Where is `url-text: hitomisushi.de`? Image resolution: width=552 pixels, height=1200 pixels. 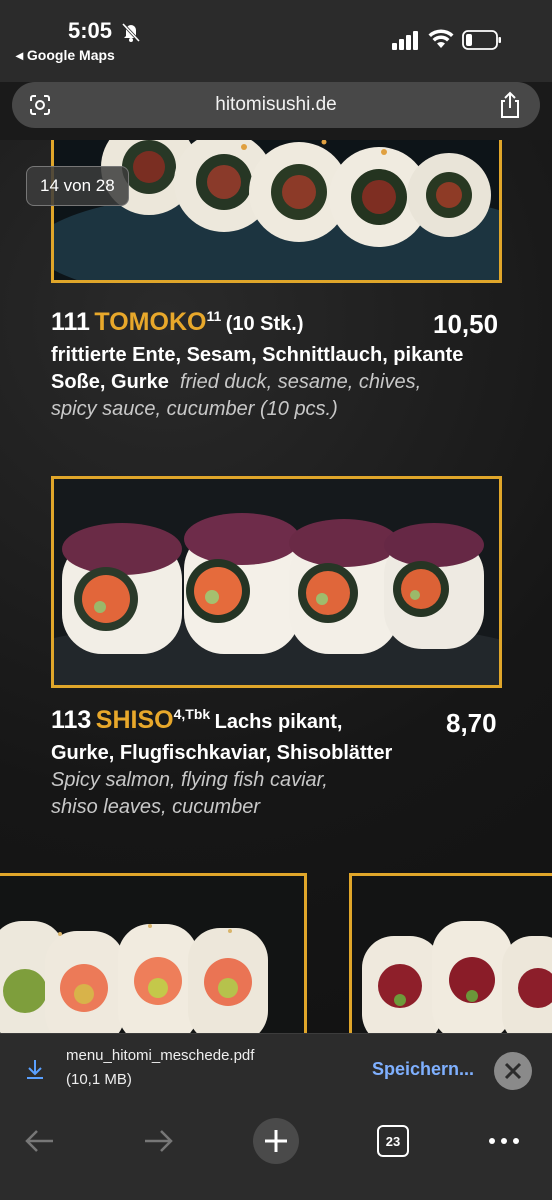
url-text: hitomisushi.de is located at coordinates (276, 105).